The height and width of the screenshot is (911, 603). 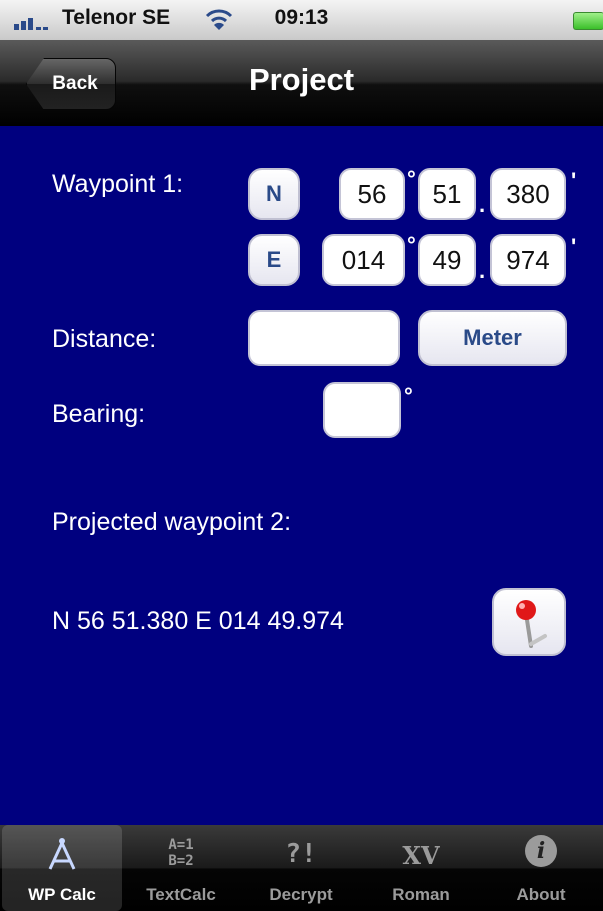 I want to click on info-icon: i, so click(x=541, y=853).